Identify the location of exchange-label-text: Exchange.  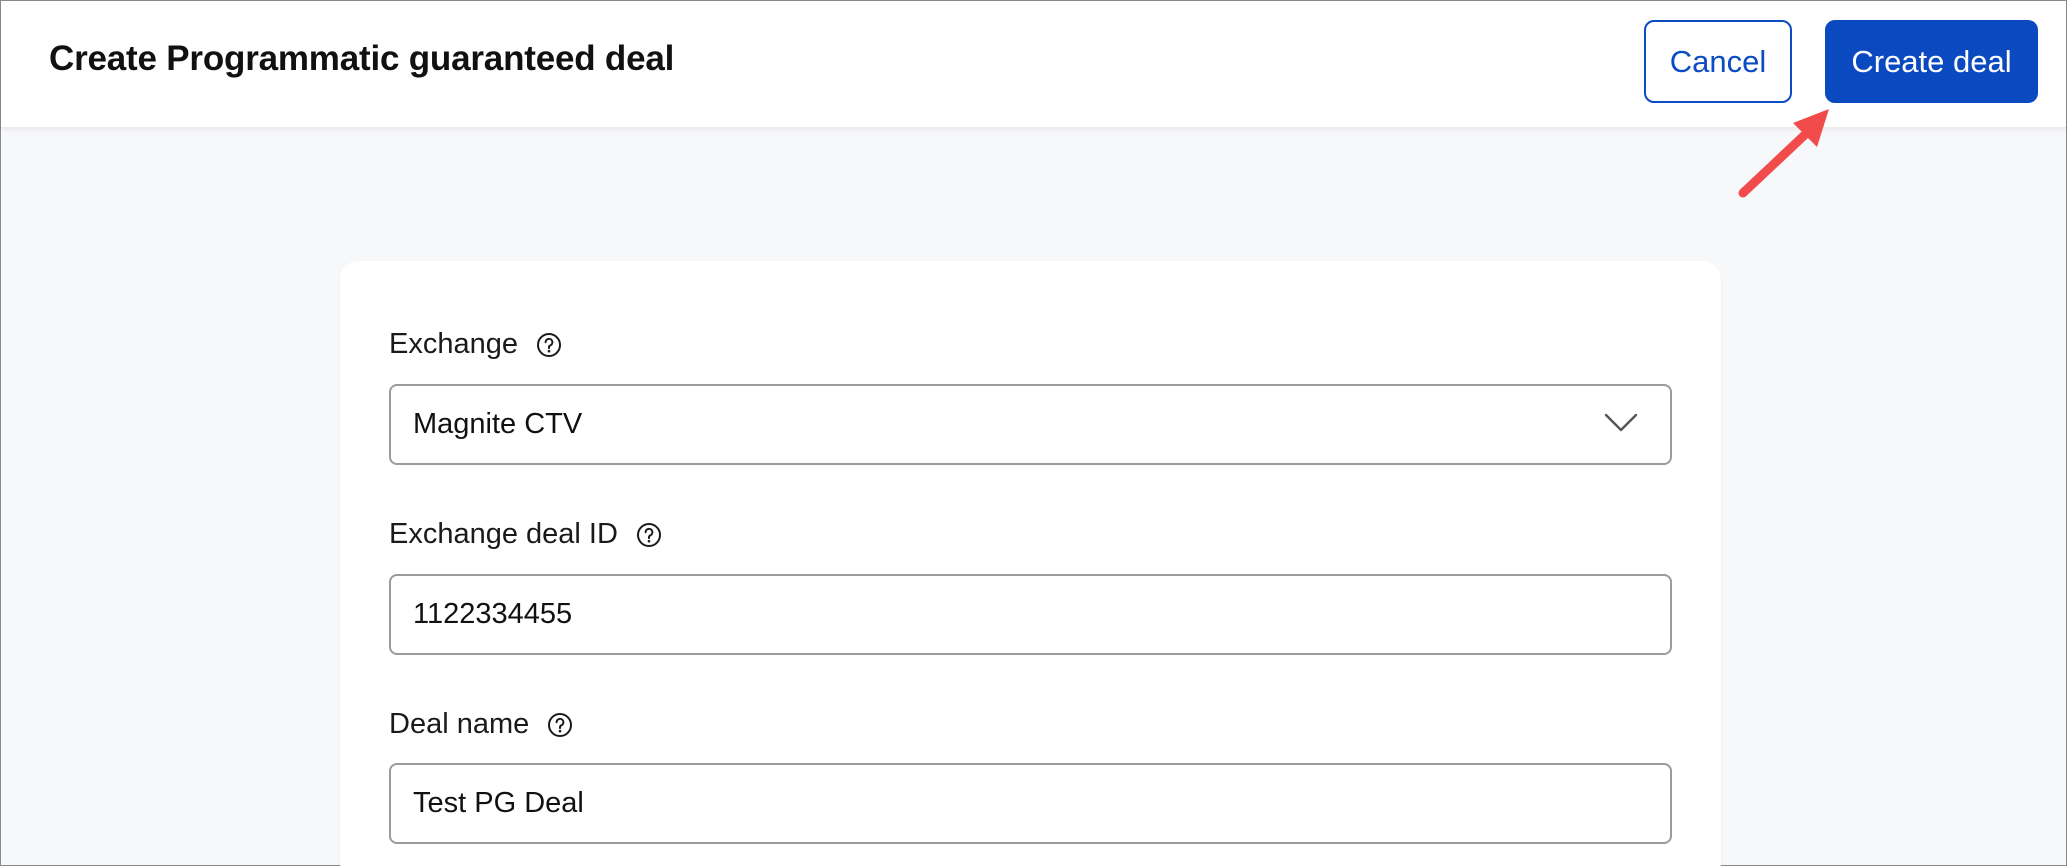
(453, 344).